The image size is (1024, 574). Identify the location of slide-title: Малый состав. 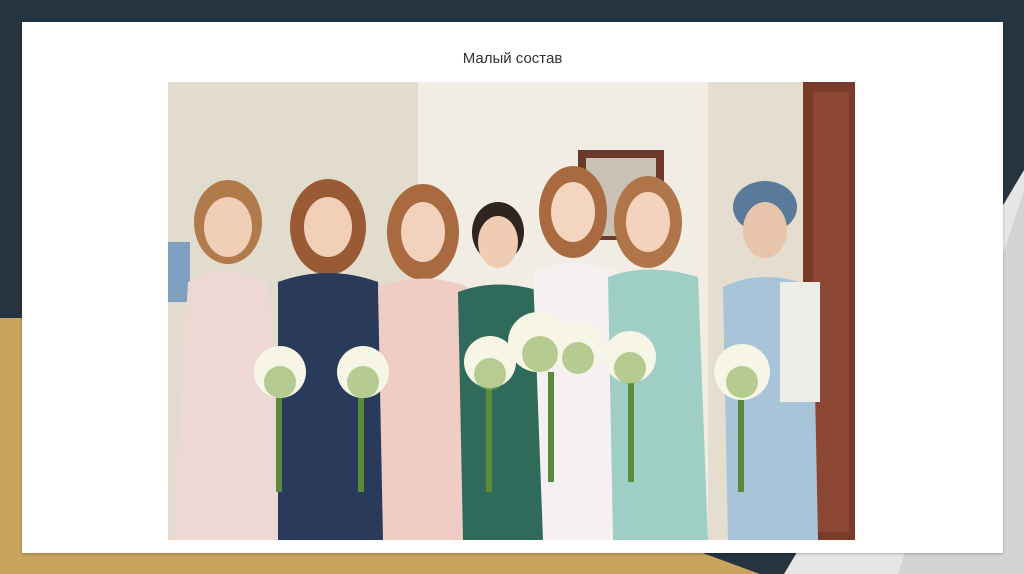
(512, 58).